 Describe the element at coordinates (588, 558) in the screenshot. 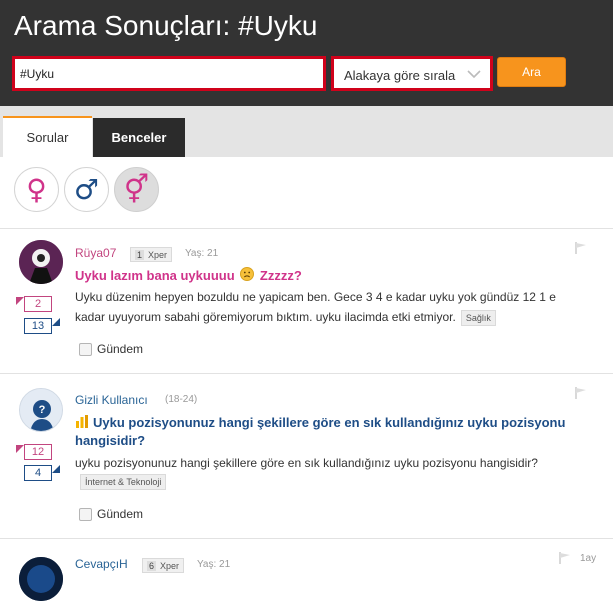

I see `post-time: 1ay` at that location.